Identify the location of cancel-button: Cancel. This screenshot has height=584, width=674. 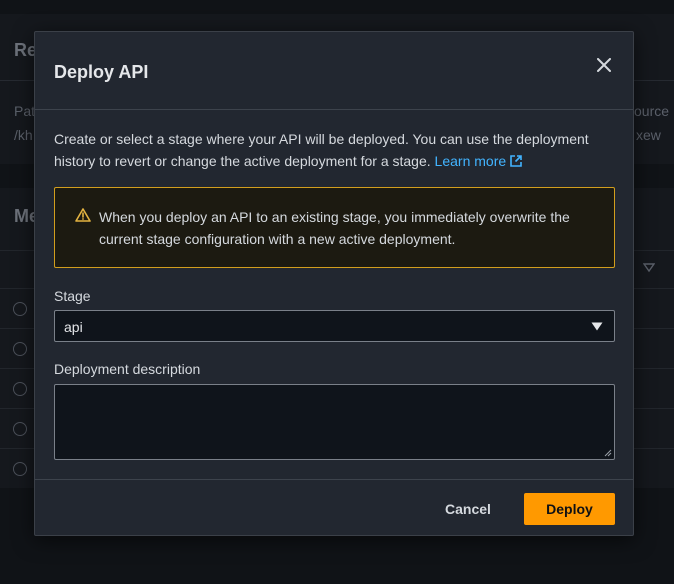
(468, 509).